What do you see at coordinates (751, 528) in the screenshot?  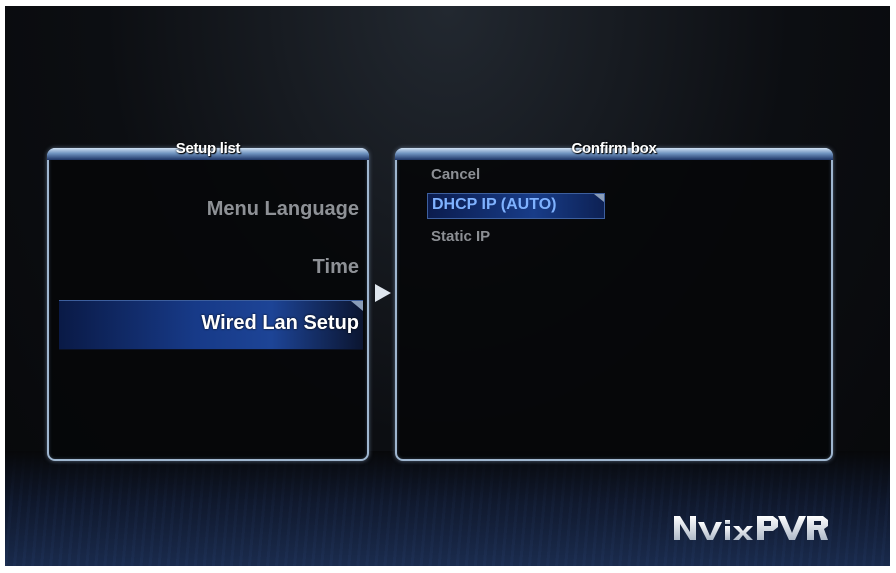 I see `logo-wordmark` at bounding box center [751, 528].